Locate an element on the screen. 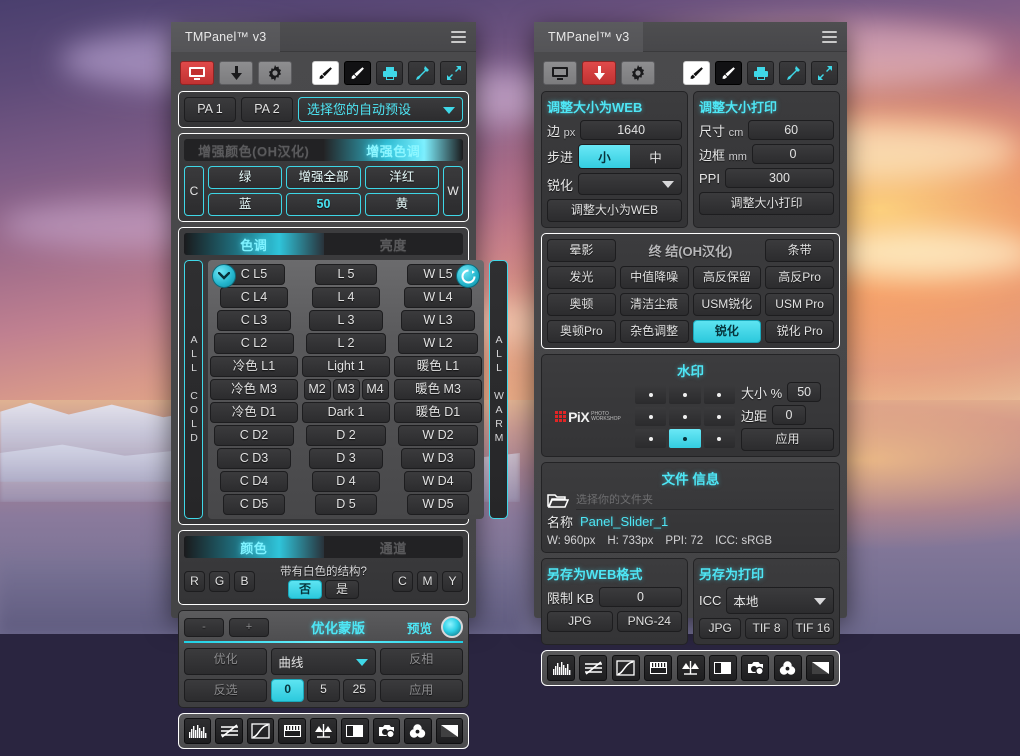 The height and width of the screenshot is (756, 1020). tab-enhance-tone: 增强色调 is located at coordinates (393, 150).